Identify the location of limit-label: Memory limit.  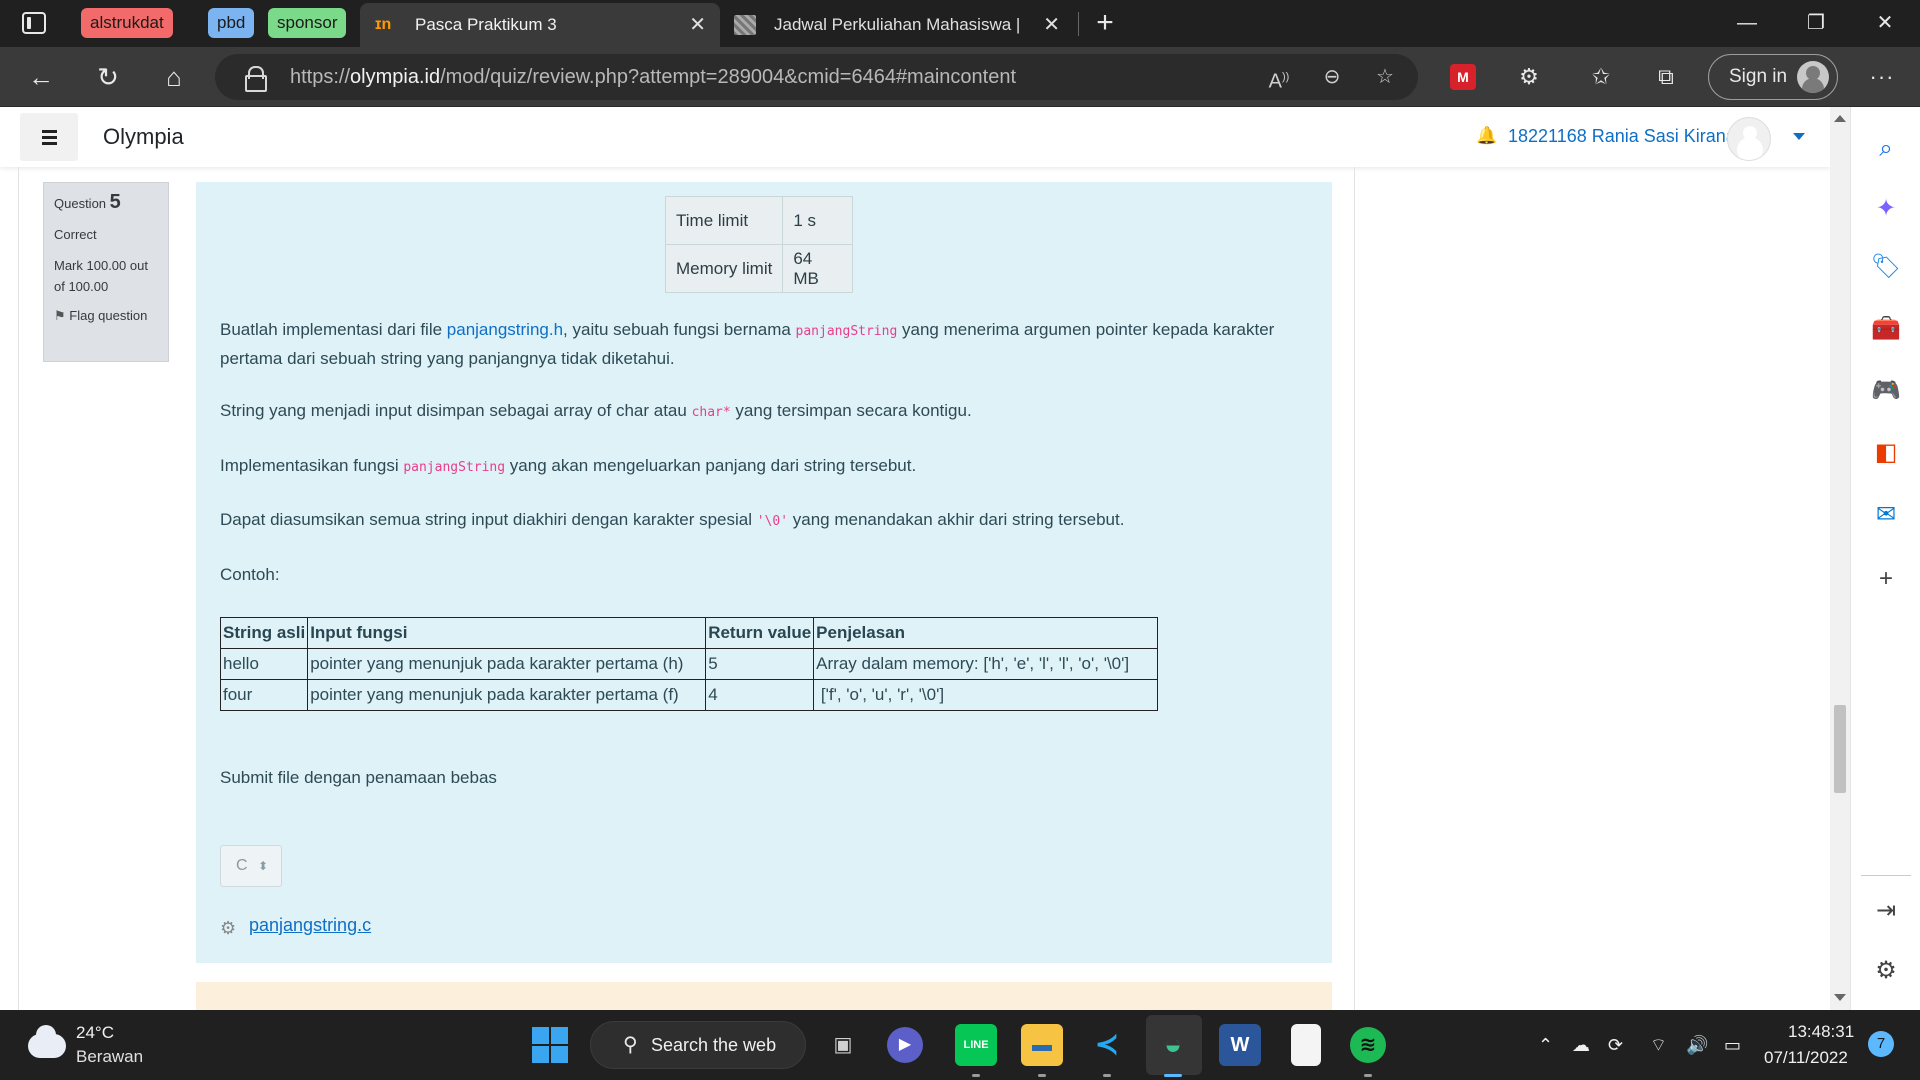
(724, 268).